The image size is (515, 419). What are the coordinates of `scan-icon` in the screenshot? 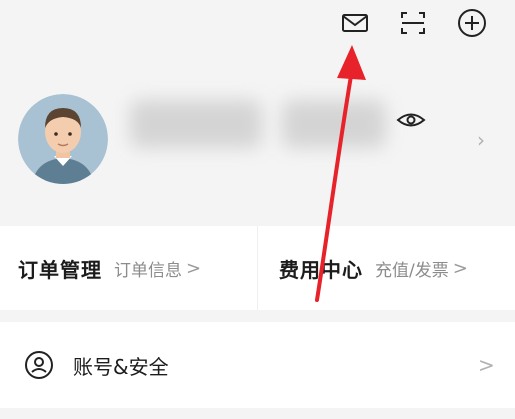 It's located at (413, 23).